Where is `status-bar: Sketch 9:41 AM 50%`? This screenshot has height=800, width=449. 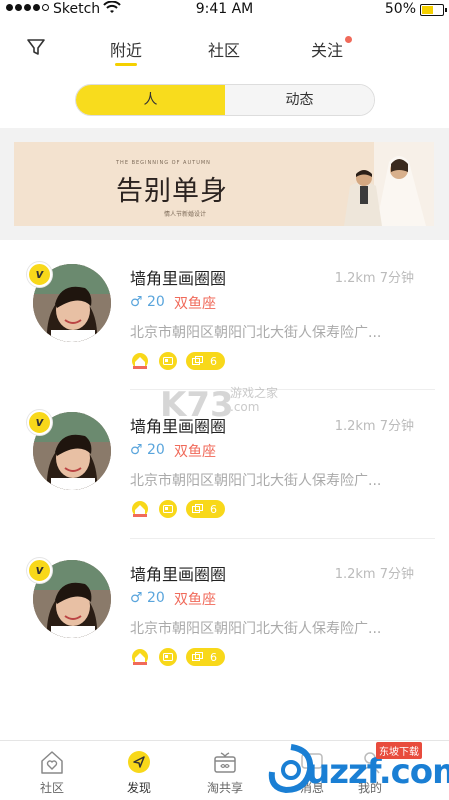
status-bar: Sketch 9:41 AM 50% is located at coordinates (224, 11).